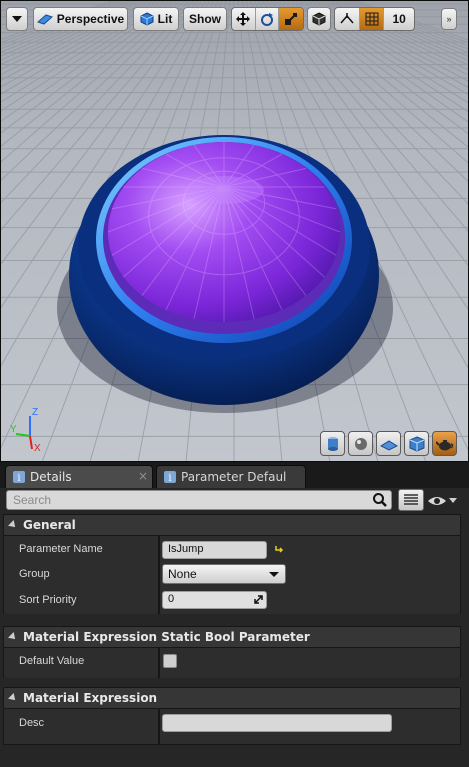 This screenshot has height=767, width=469. I want to click on axis-x-label: X, so click(37, 448).